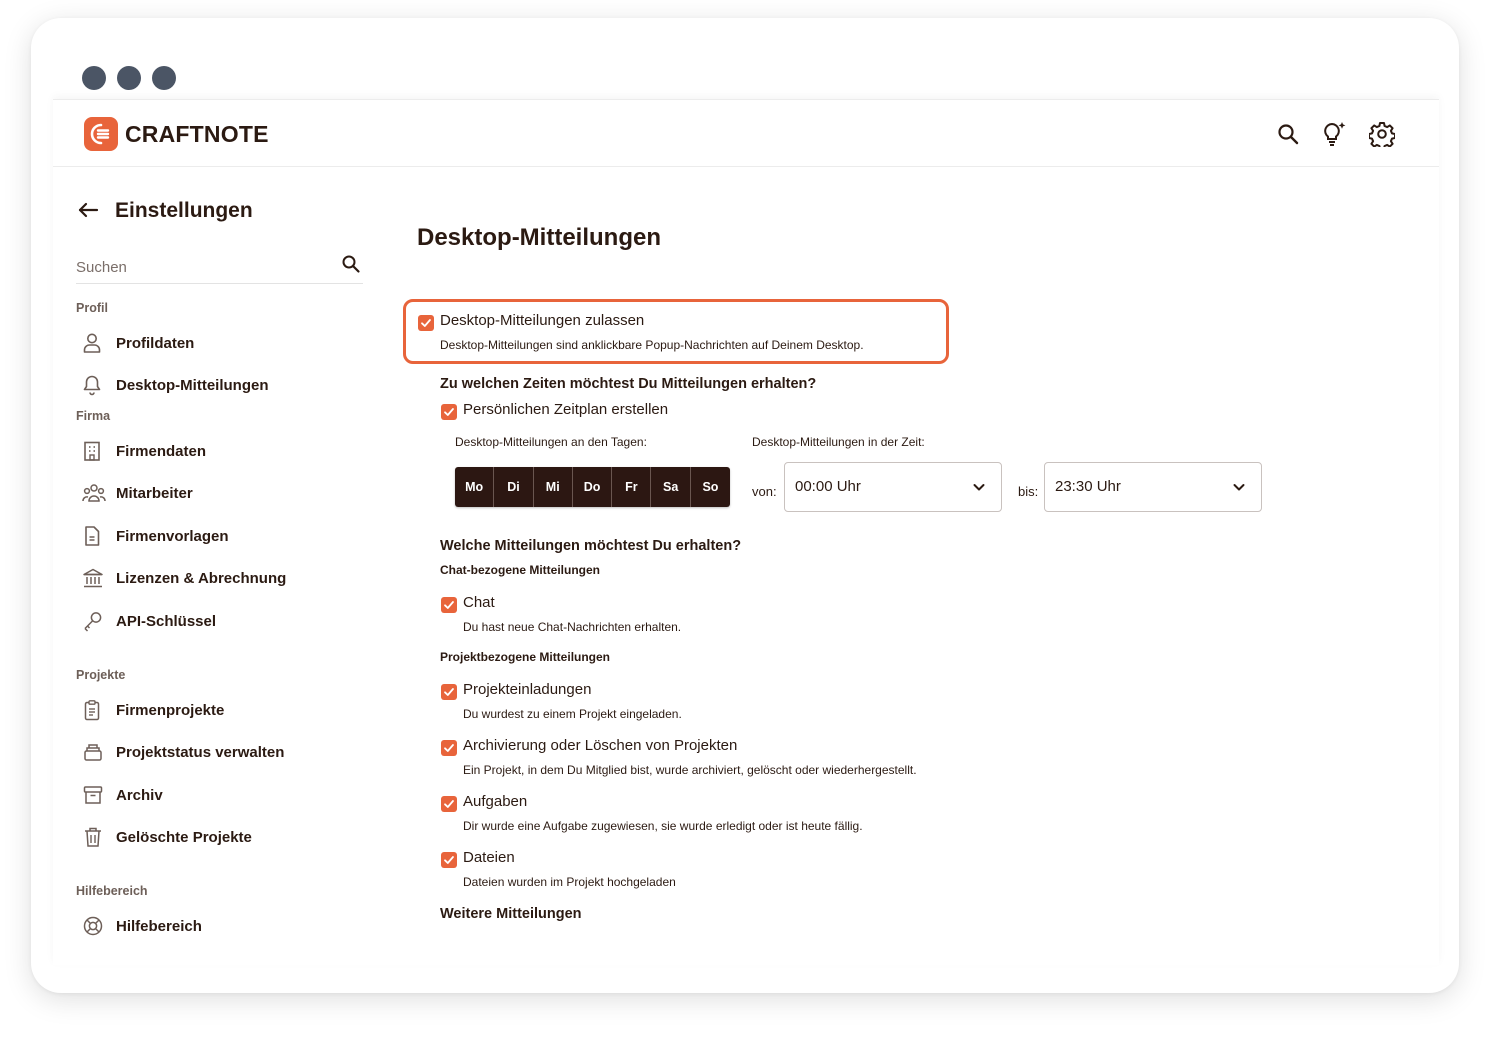 This screenshot has width=1489, height=1038. What do you see at coordinates (200, 752) in the screenshot?
I see `sidebar-item-label: Projektstatus verwalten` at bounding box center [200, 752].